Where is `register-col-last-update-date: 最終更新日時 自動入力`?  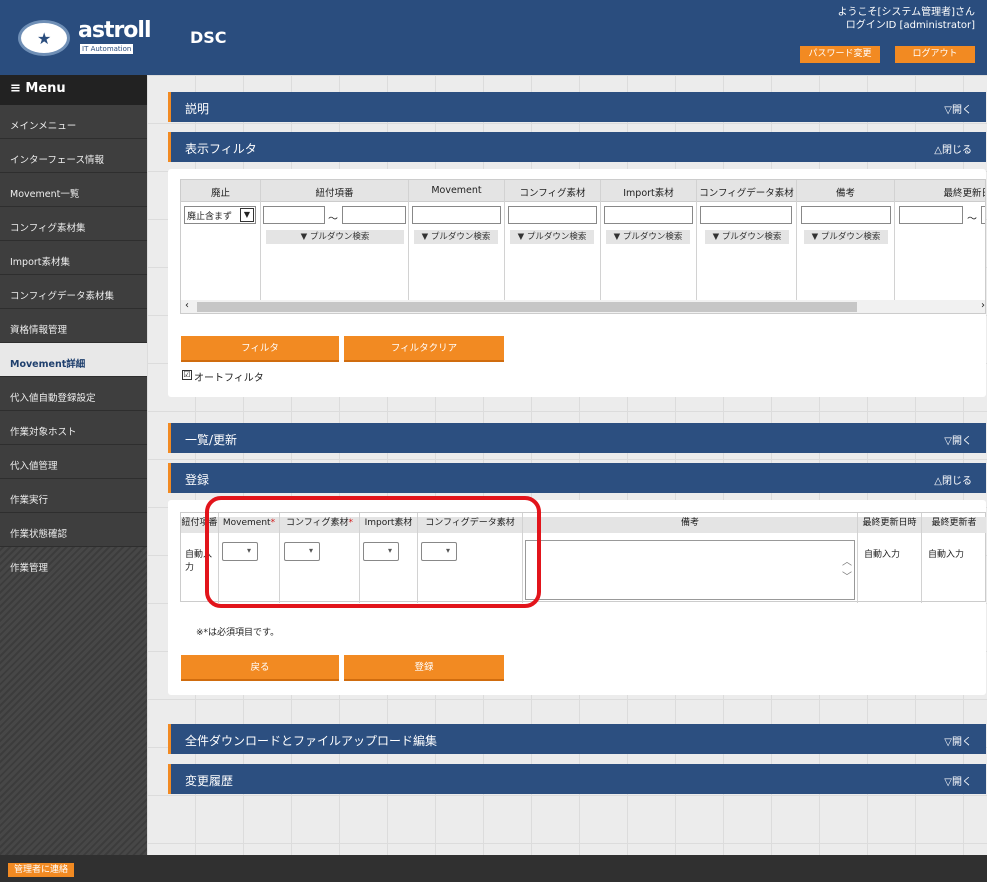
register-col-last-update-date: 最終更新日時 自動入力 is located at coordinates (890, 558).